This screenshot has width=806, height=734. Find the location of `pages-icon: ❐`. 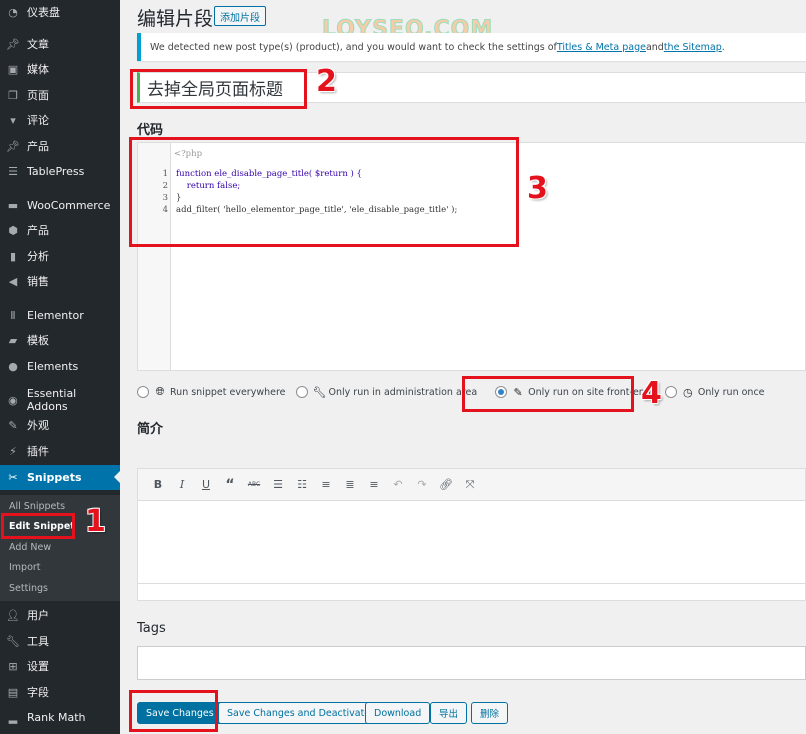

pages-icon: ❐ is located at coordinates (13, 95).